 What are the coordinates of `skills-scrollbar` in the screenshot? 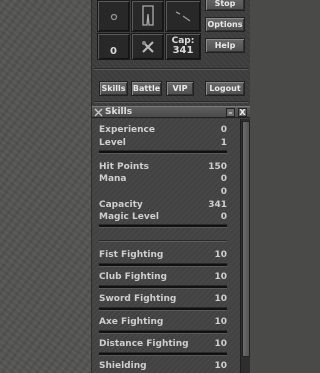 It's located at (245, 246).